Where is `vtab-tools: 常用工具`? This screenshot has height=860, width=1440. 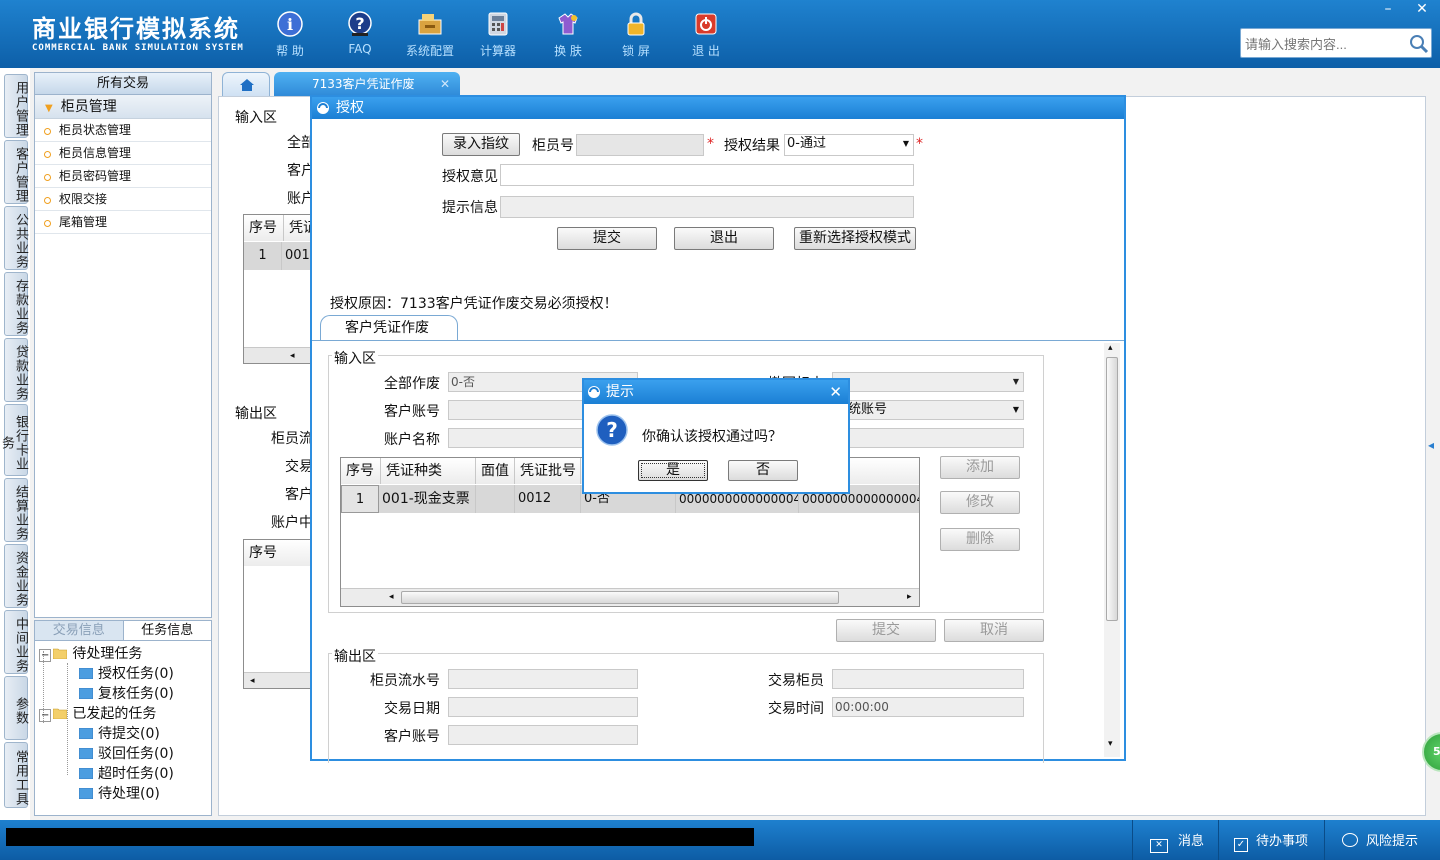 vtab-tools: 常用工具 is located at coordinates (16, 775).